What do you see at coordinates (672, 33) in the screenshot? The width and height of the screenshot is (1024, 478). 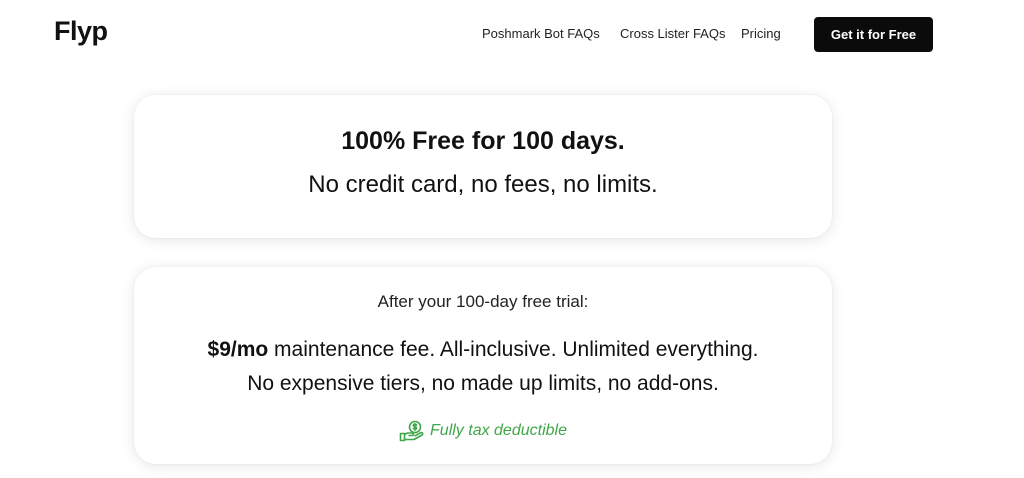 I see `nav-cross-lister-faqs: Cross Lister FAQs` at bounding box center [672, 33].